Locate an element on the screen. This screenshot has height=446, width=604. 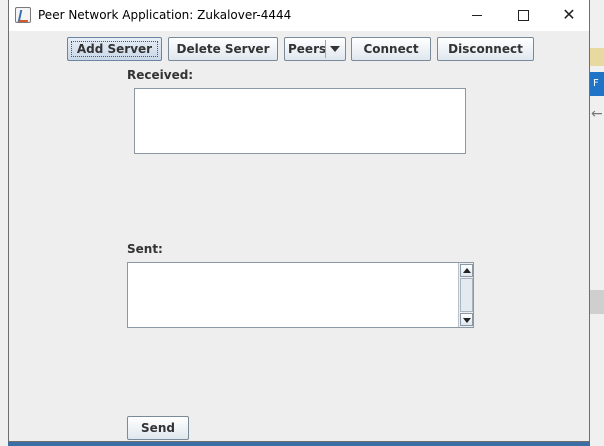
scroll-down-icon is located at coordinates (466, 319).